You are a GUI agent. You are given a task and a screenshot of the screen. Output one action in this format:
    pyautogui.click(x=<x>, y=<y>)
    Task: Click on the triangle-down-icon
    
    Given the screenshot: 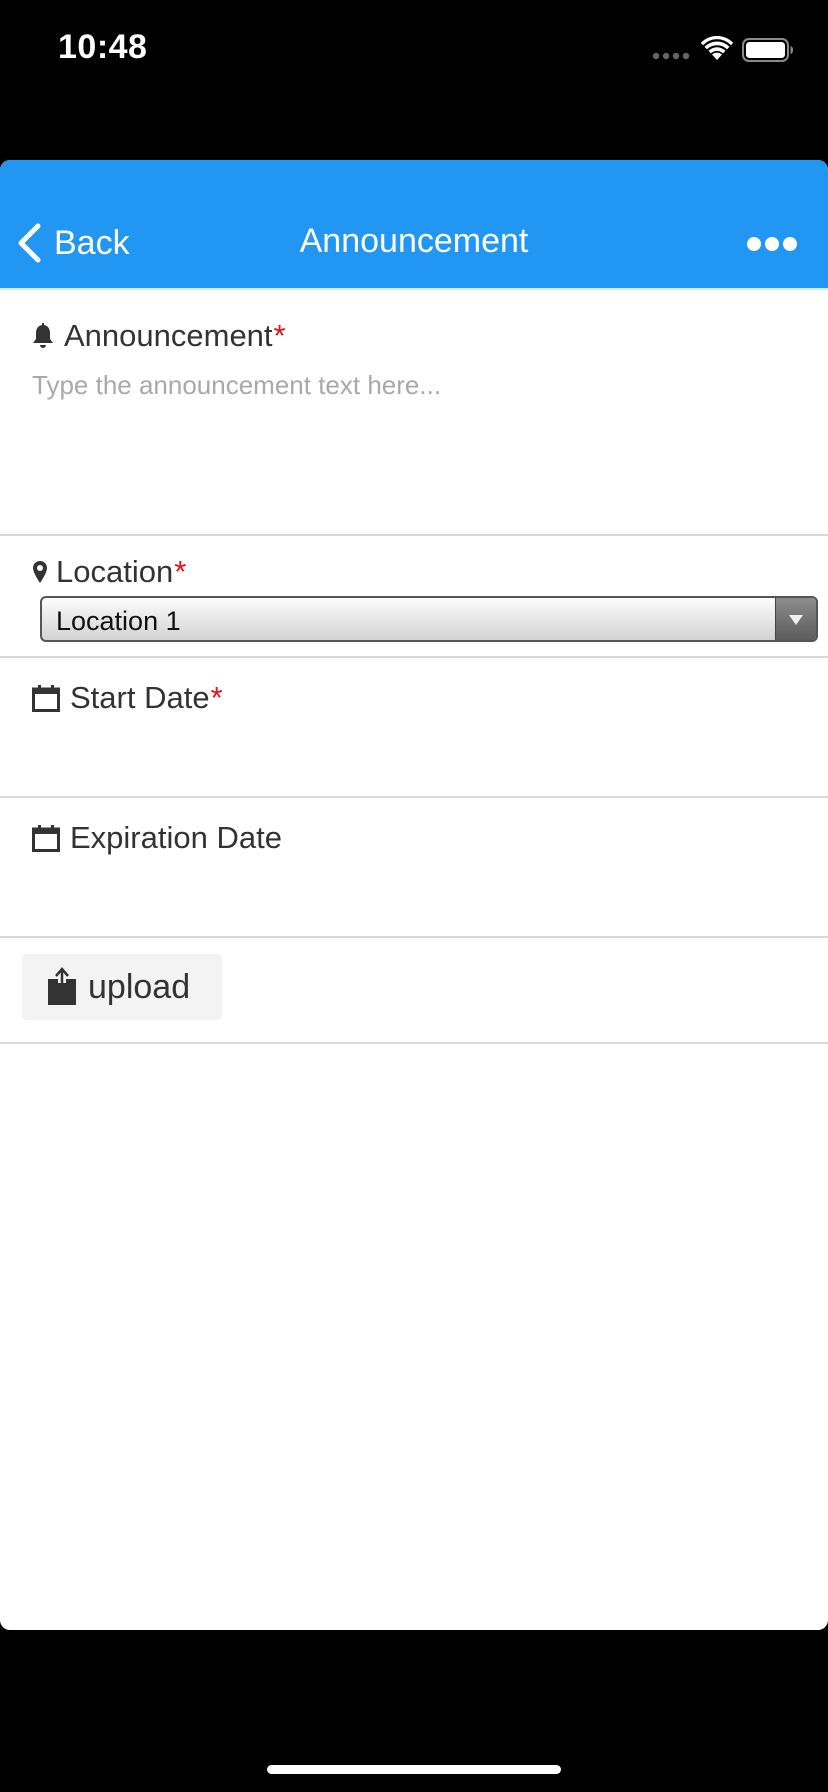 What is the action you would take?
    pyautogui.click(x=796, y=620)
    